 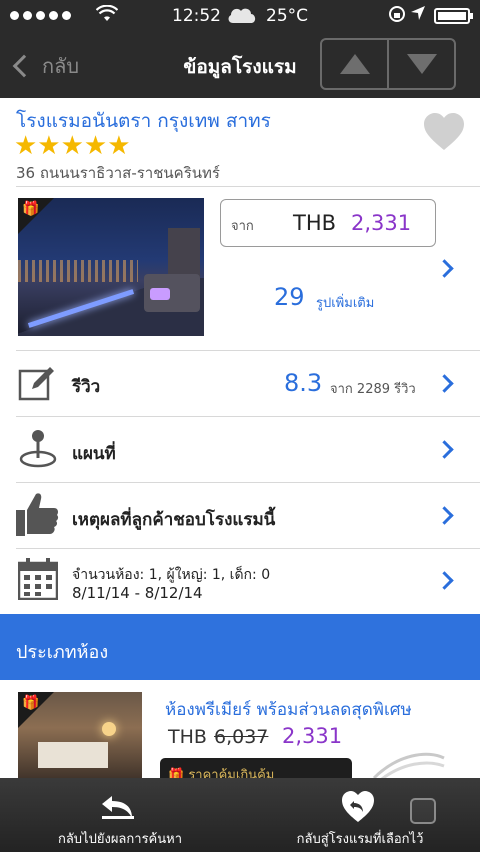 I want to click on arrow-up-icon, so click(x=354, y=64).